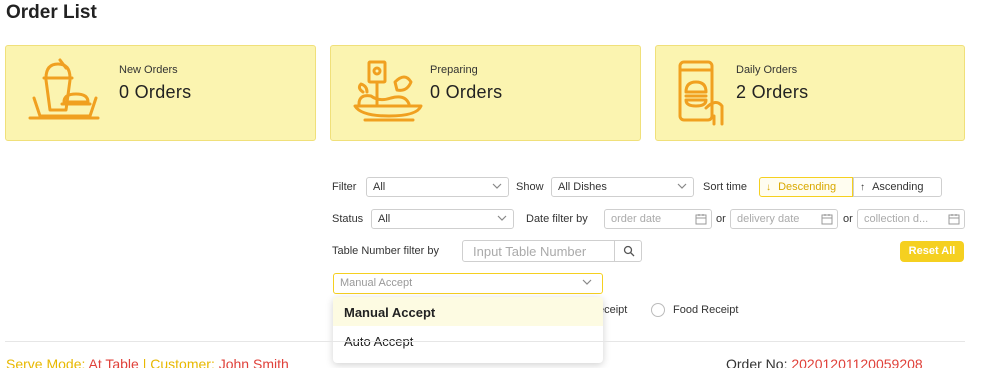  Describe the element at coordinates (64, 89) in the screenshot. I see `drink-tray-icon` at that location.